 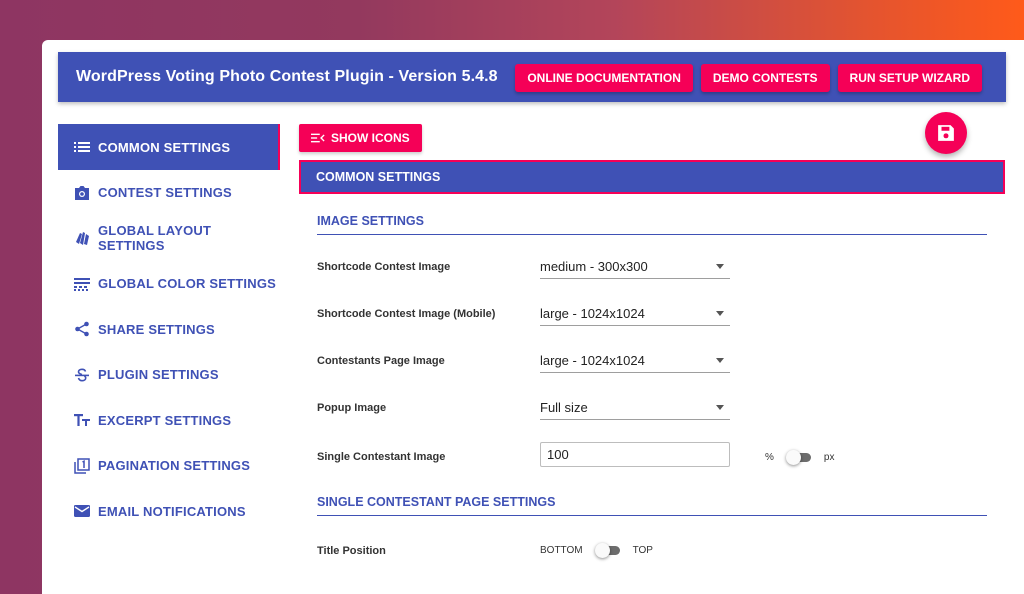 I want to click on shortcode-contest-image-select: medium - 300x300, so click(x=635, y=267).